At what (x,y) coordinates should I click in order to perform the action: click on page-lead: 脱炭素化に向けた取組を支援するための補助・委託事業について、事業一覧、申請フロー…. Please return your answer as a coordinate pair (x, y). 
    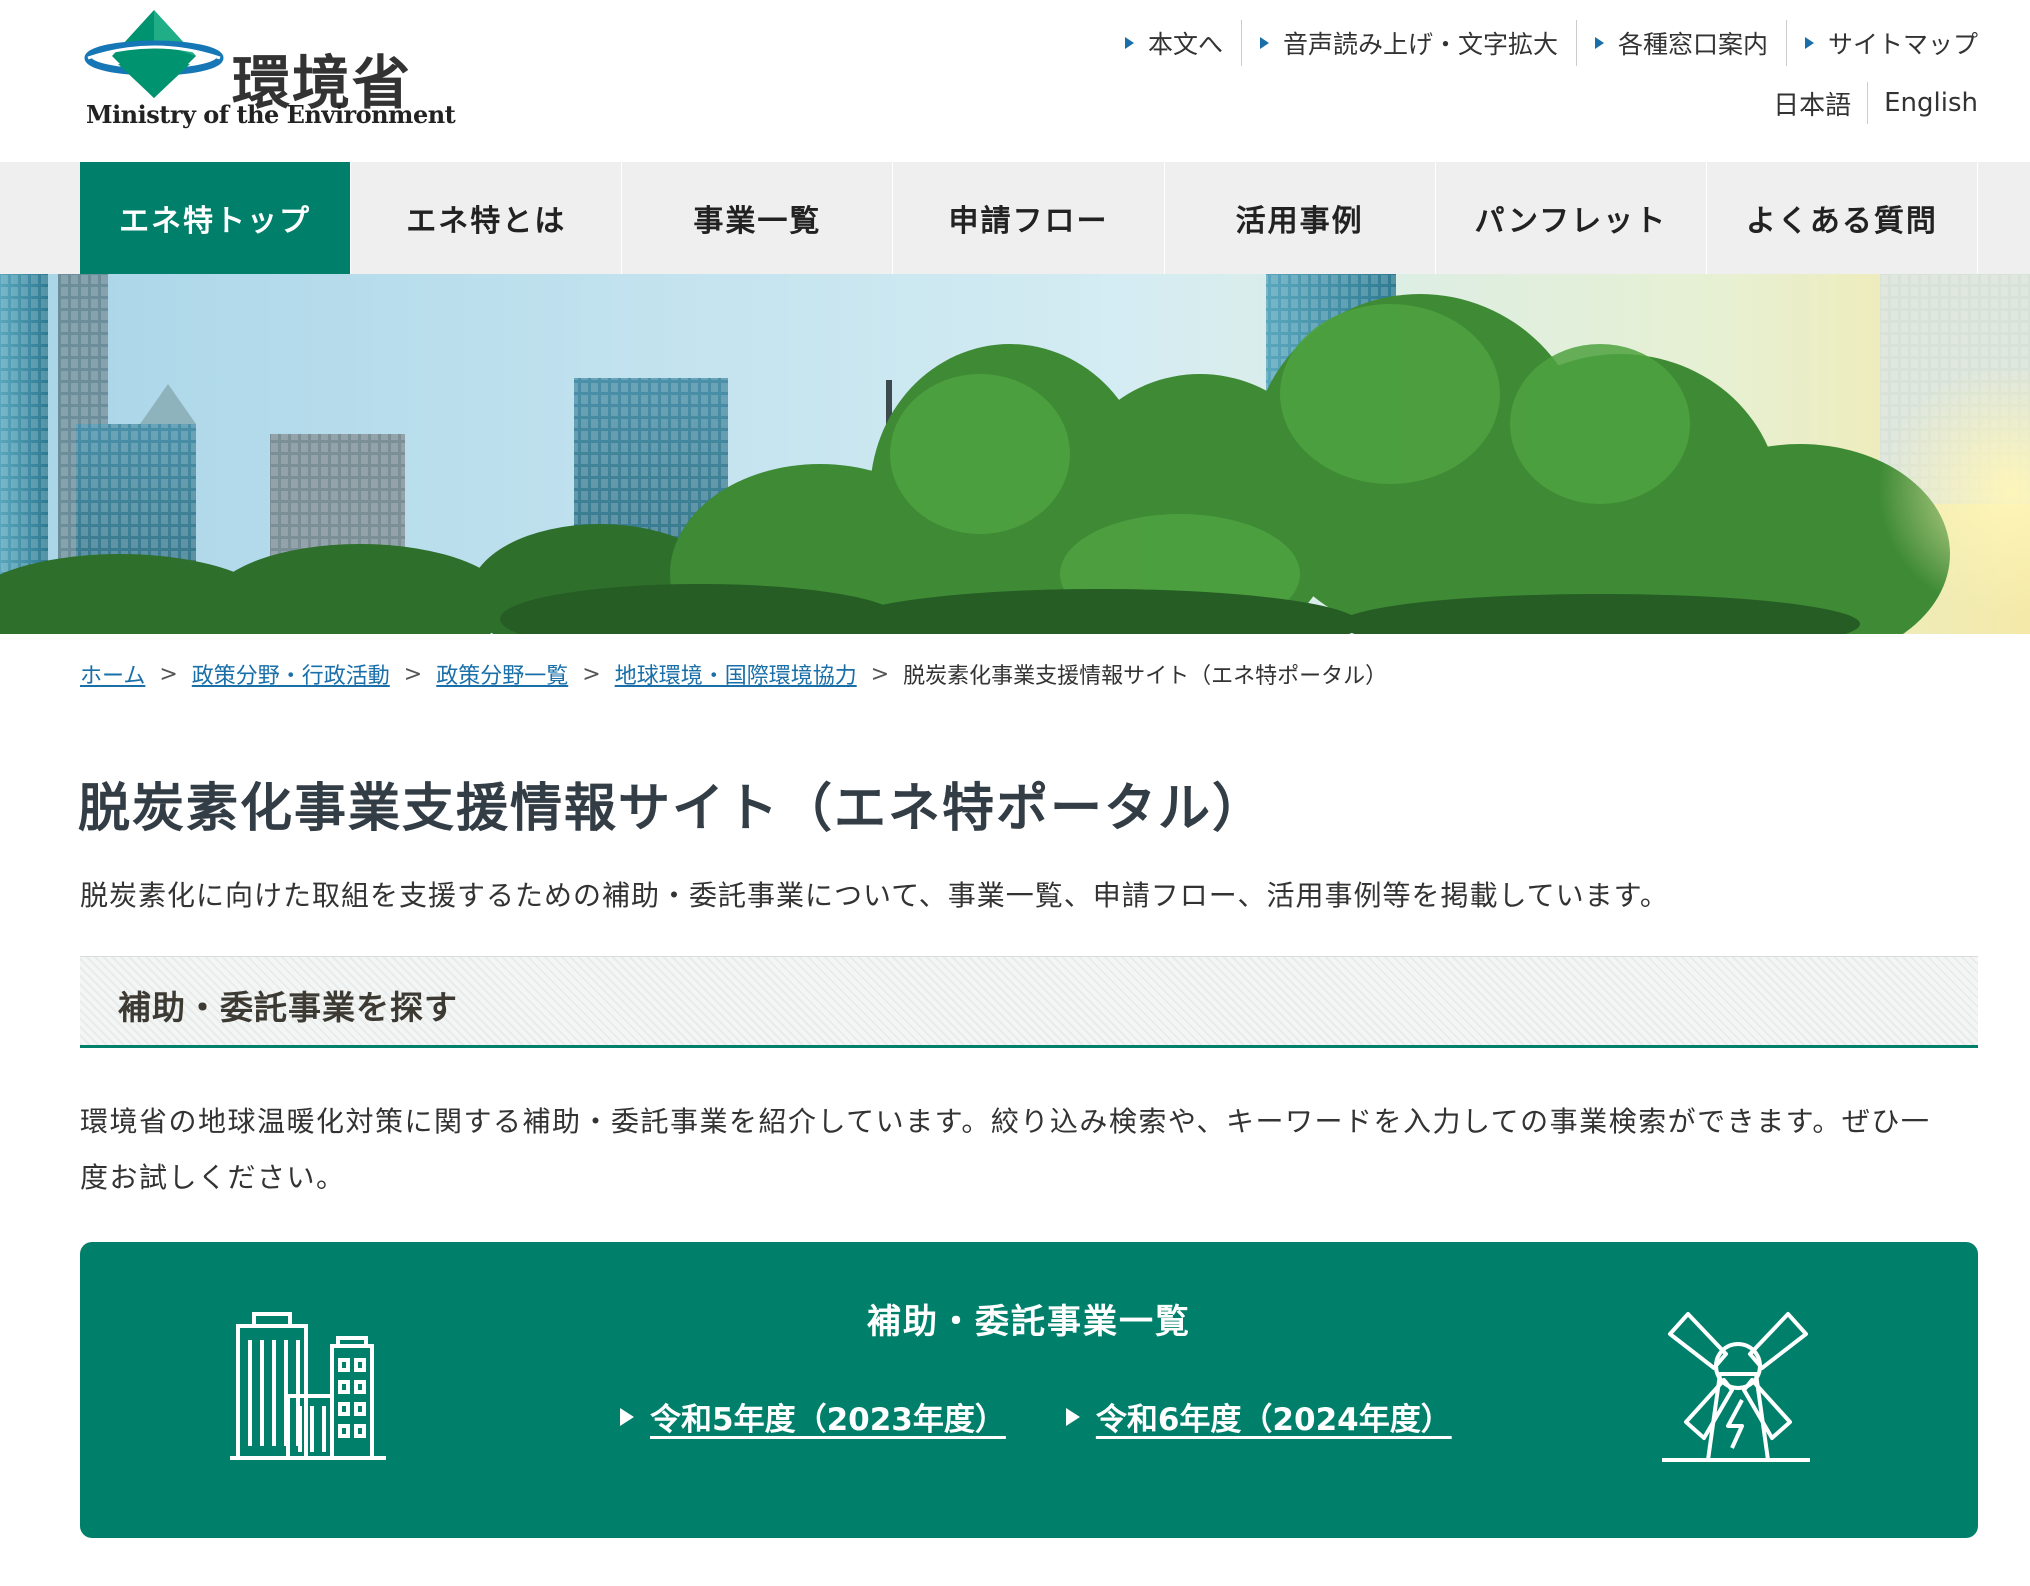
    Looking at the image, I should click on (874, 895).